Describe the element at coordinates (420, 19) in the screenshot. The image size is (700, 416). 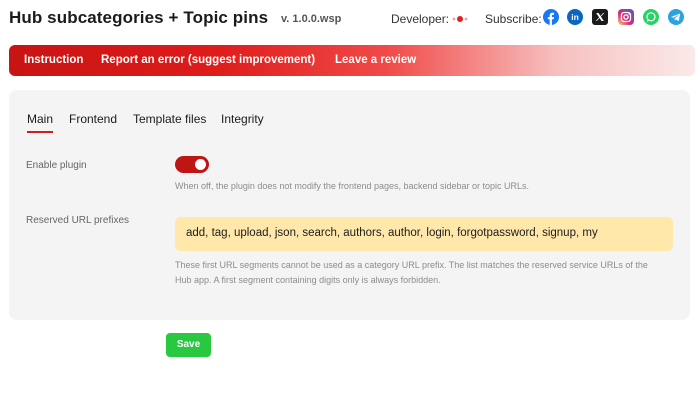
I see `developer-label: Developer:` at that location.